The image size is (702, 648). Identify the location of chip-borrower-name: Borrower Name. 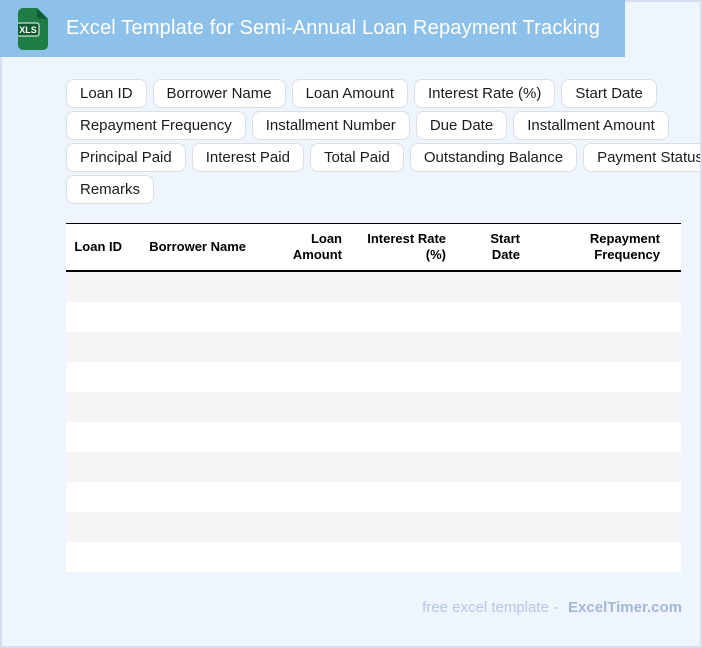
(219, 93).